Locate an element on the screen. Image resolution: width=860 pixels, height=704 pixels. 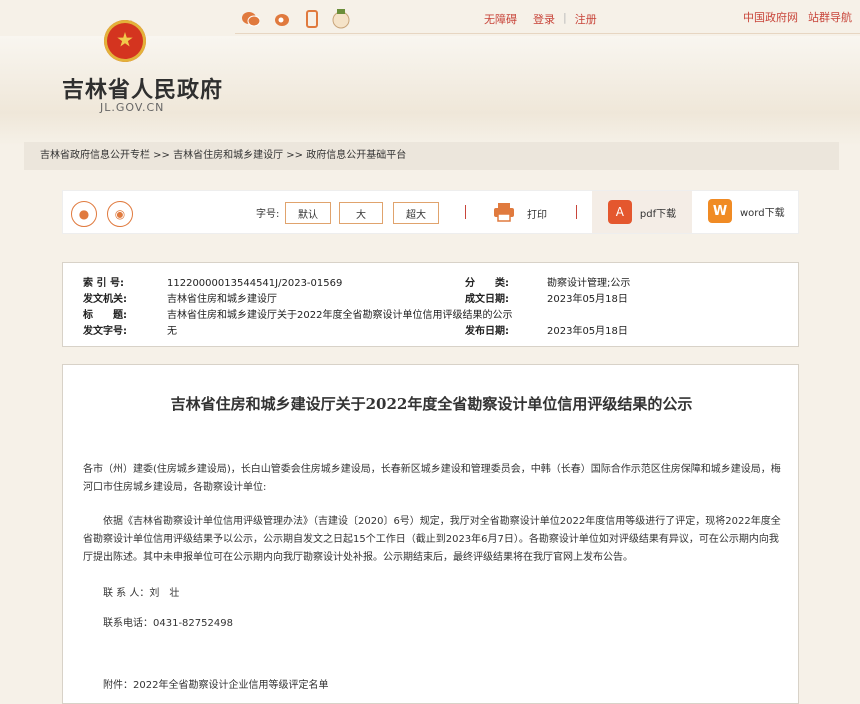
register-link: 注册 is located at coordinates (586, 19).